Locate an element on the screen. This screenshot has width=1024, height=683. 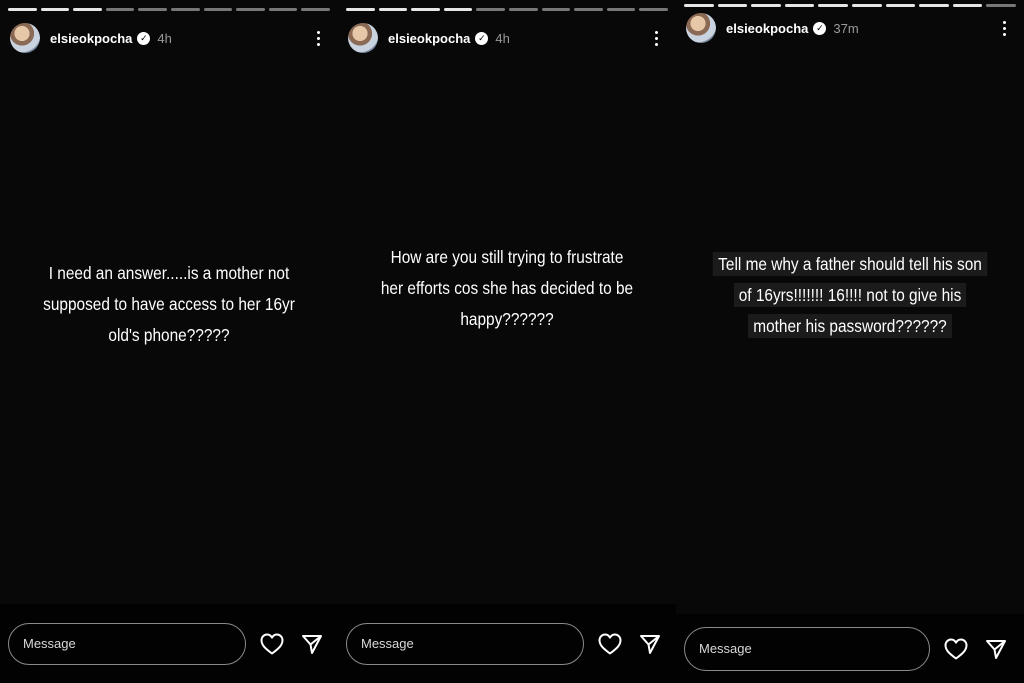
caption-line: Tell me why a father should tell his son is located at coordinates (850, 264).